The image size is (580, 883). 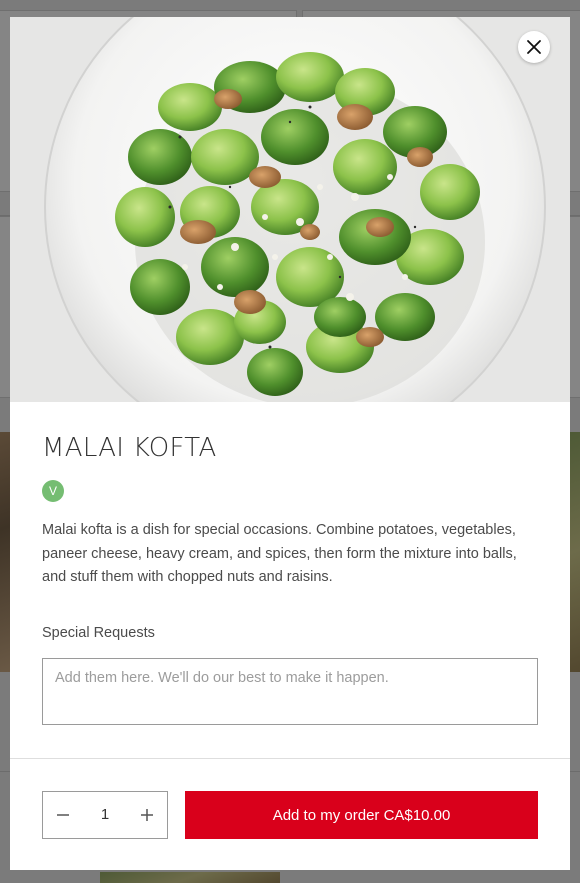 What do you see at coordinates (290, 758) in the screenshot?
I see `footer-divider` at bounding box center [290, 758].